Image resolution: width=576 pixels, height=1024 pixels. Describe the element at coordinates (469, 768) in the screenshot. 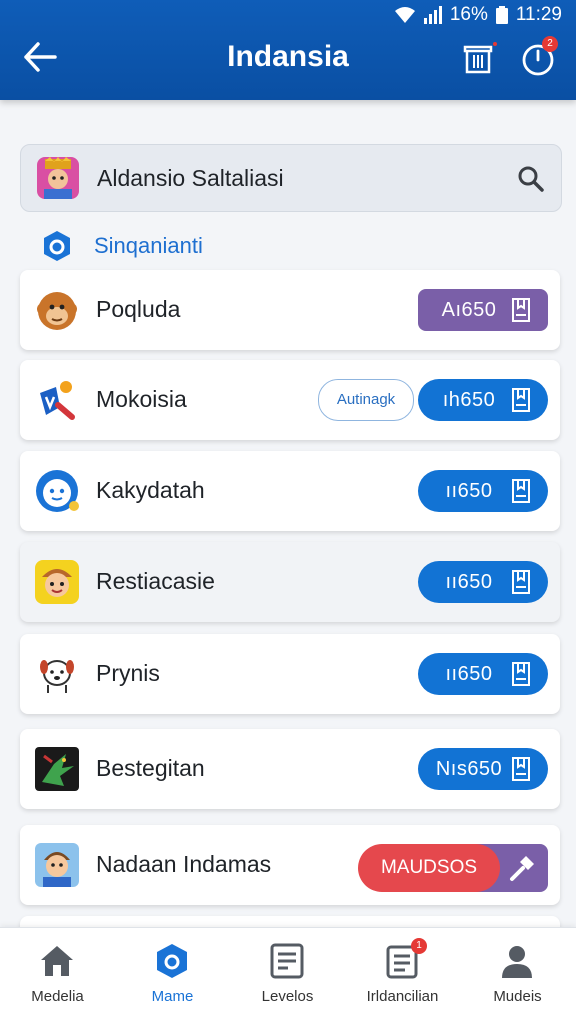

I see `action-label: Nıs650` at that location.